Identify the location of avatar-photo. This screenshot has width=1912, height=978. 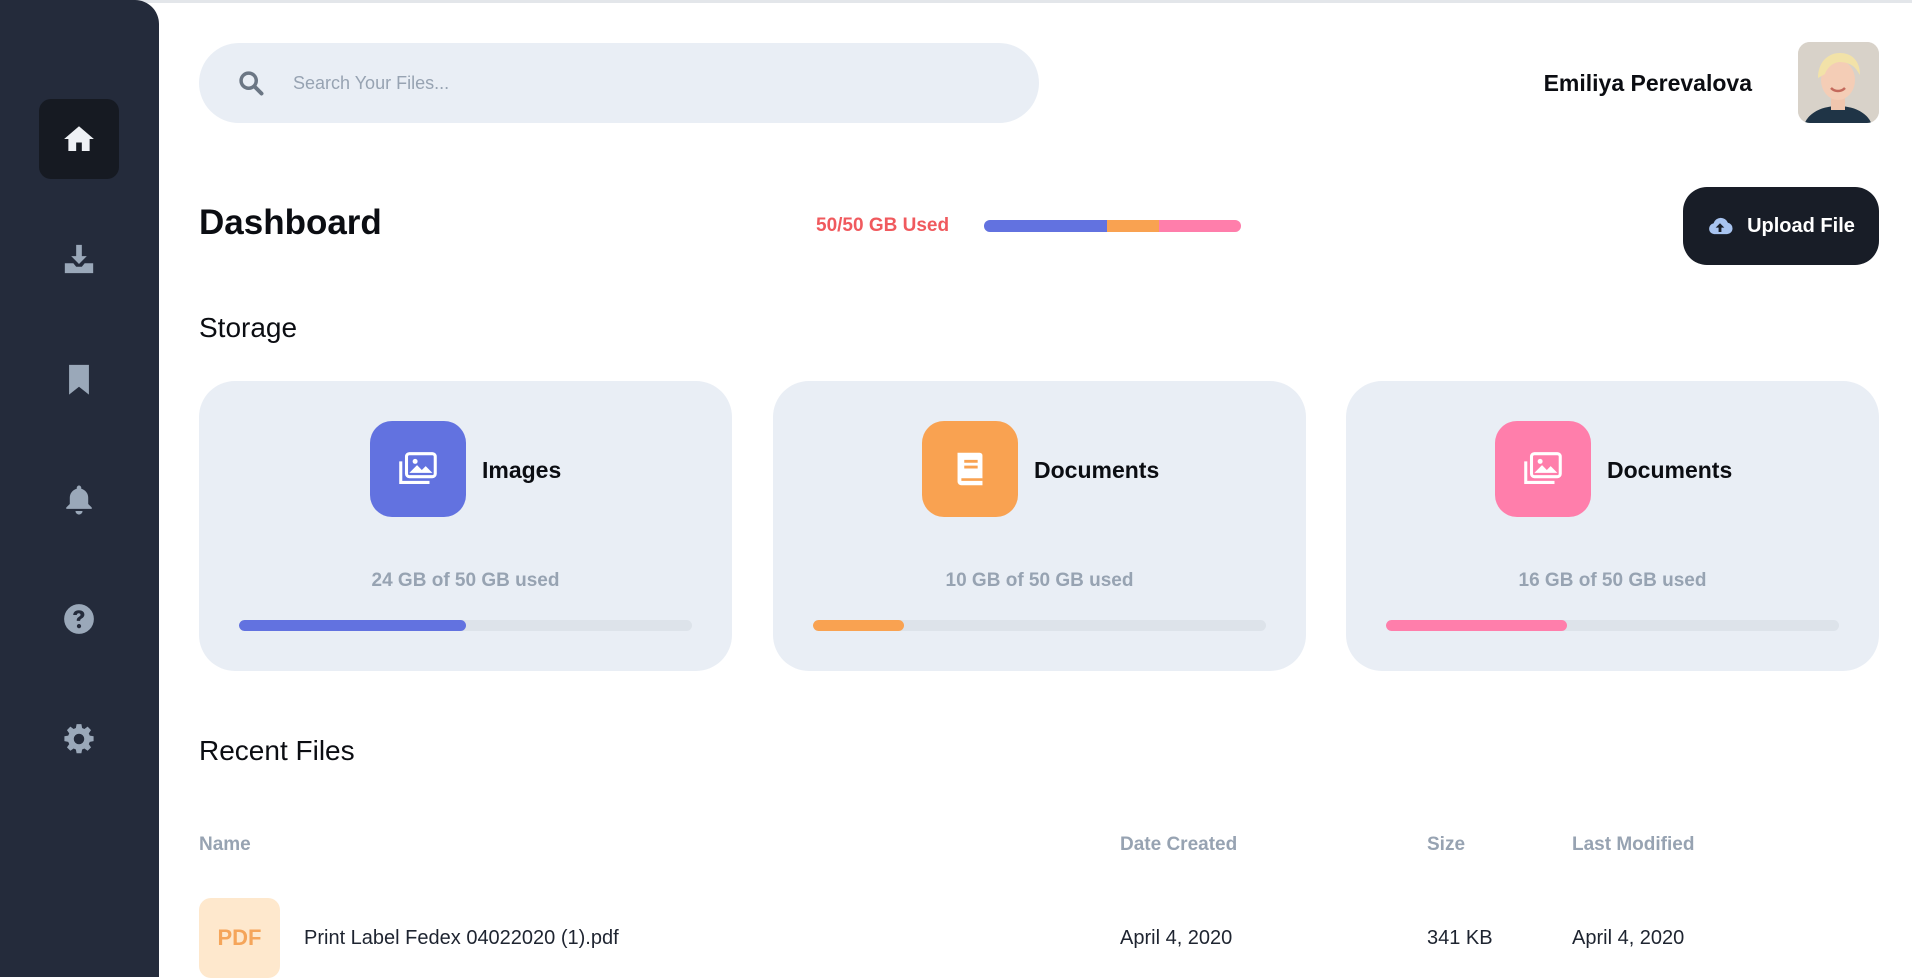
(1838, 82).